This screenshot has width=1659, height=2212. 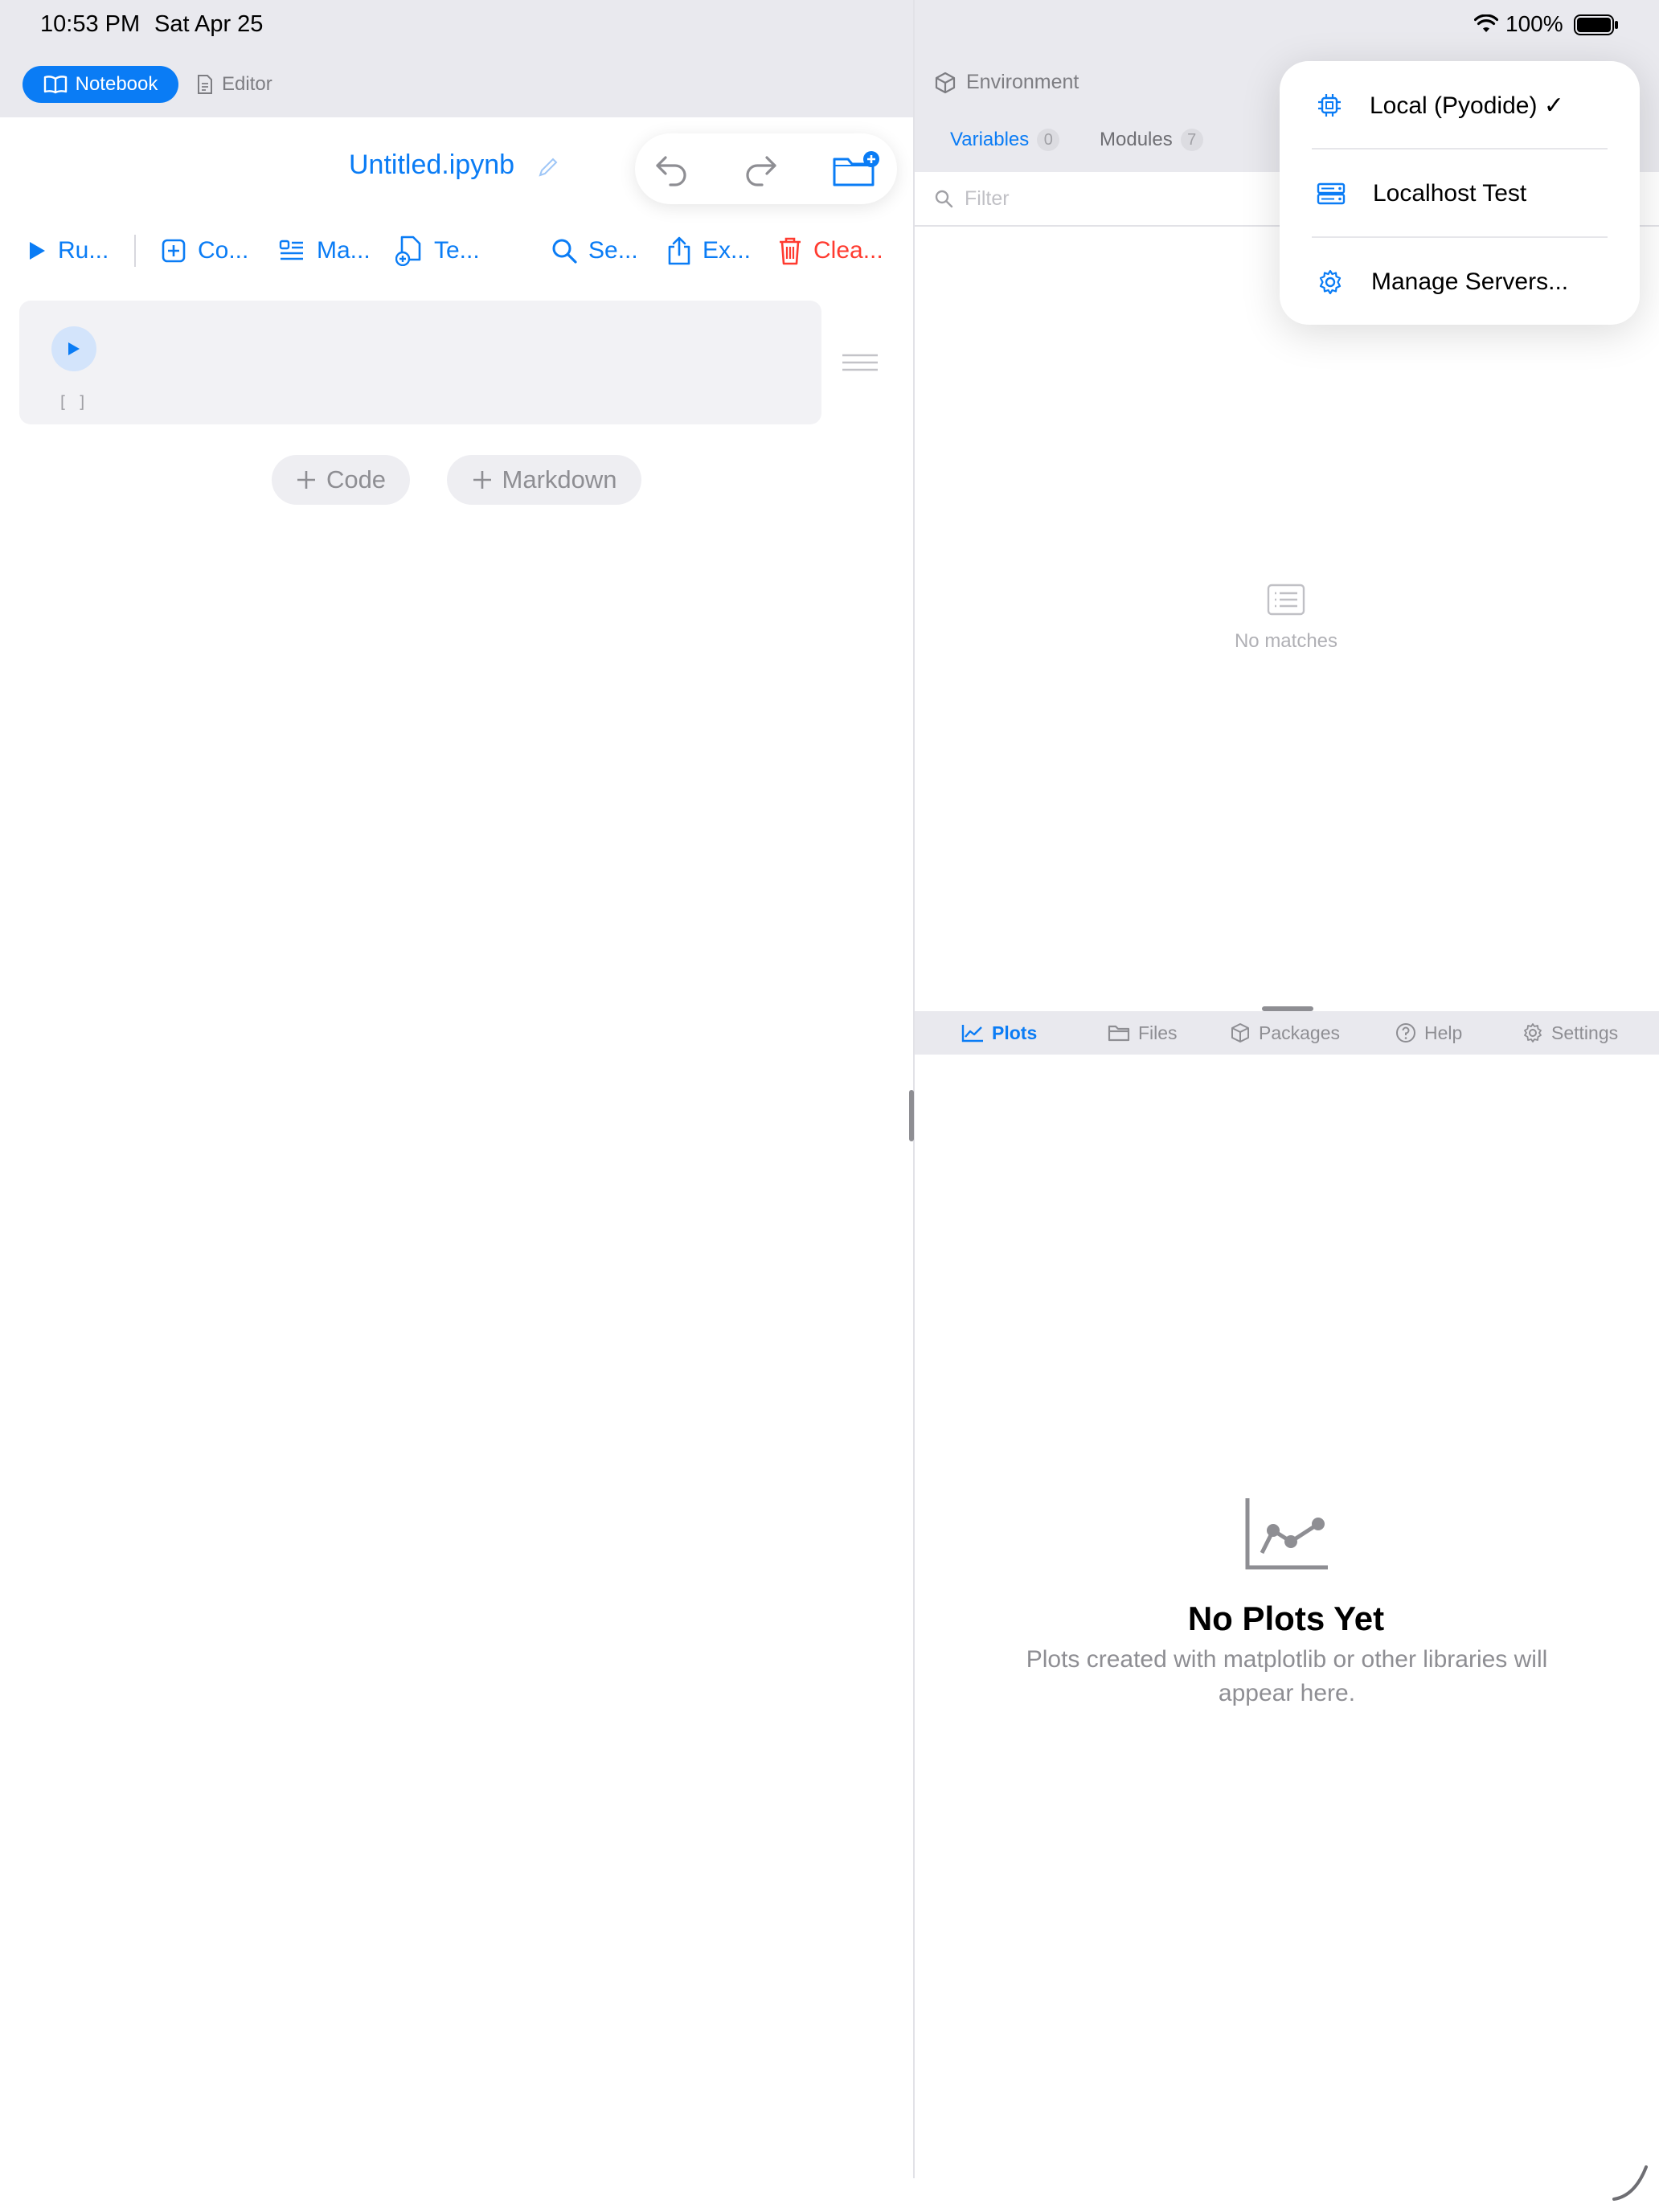 I want to click on menu-item-localhost-test: Localhost Test, so click(x=1460, y=194).